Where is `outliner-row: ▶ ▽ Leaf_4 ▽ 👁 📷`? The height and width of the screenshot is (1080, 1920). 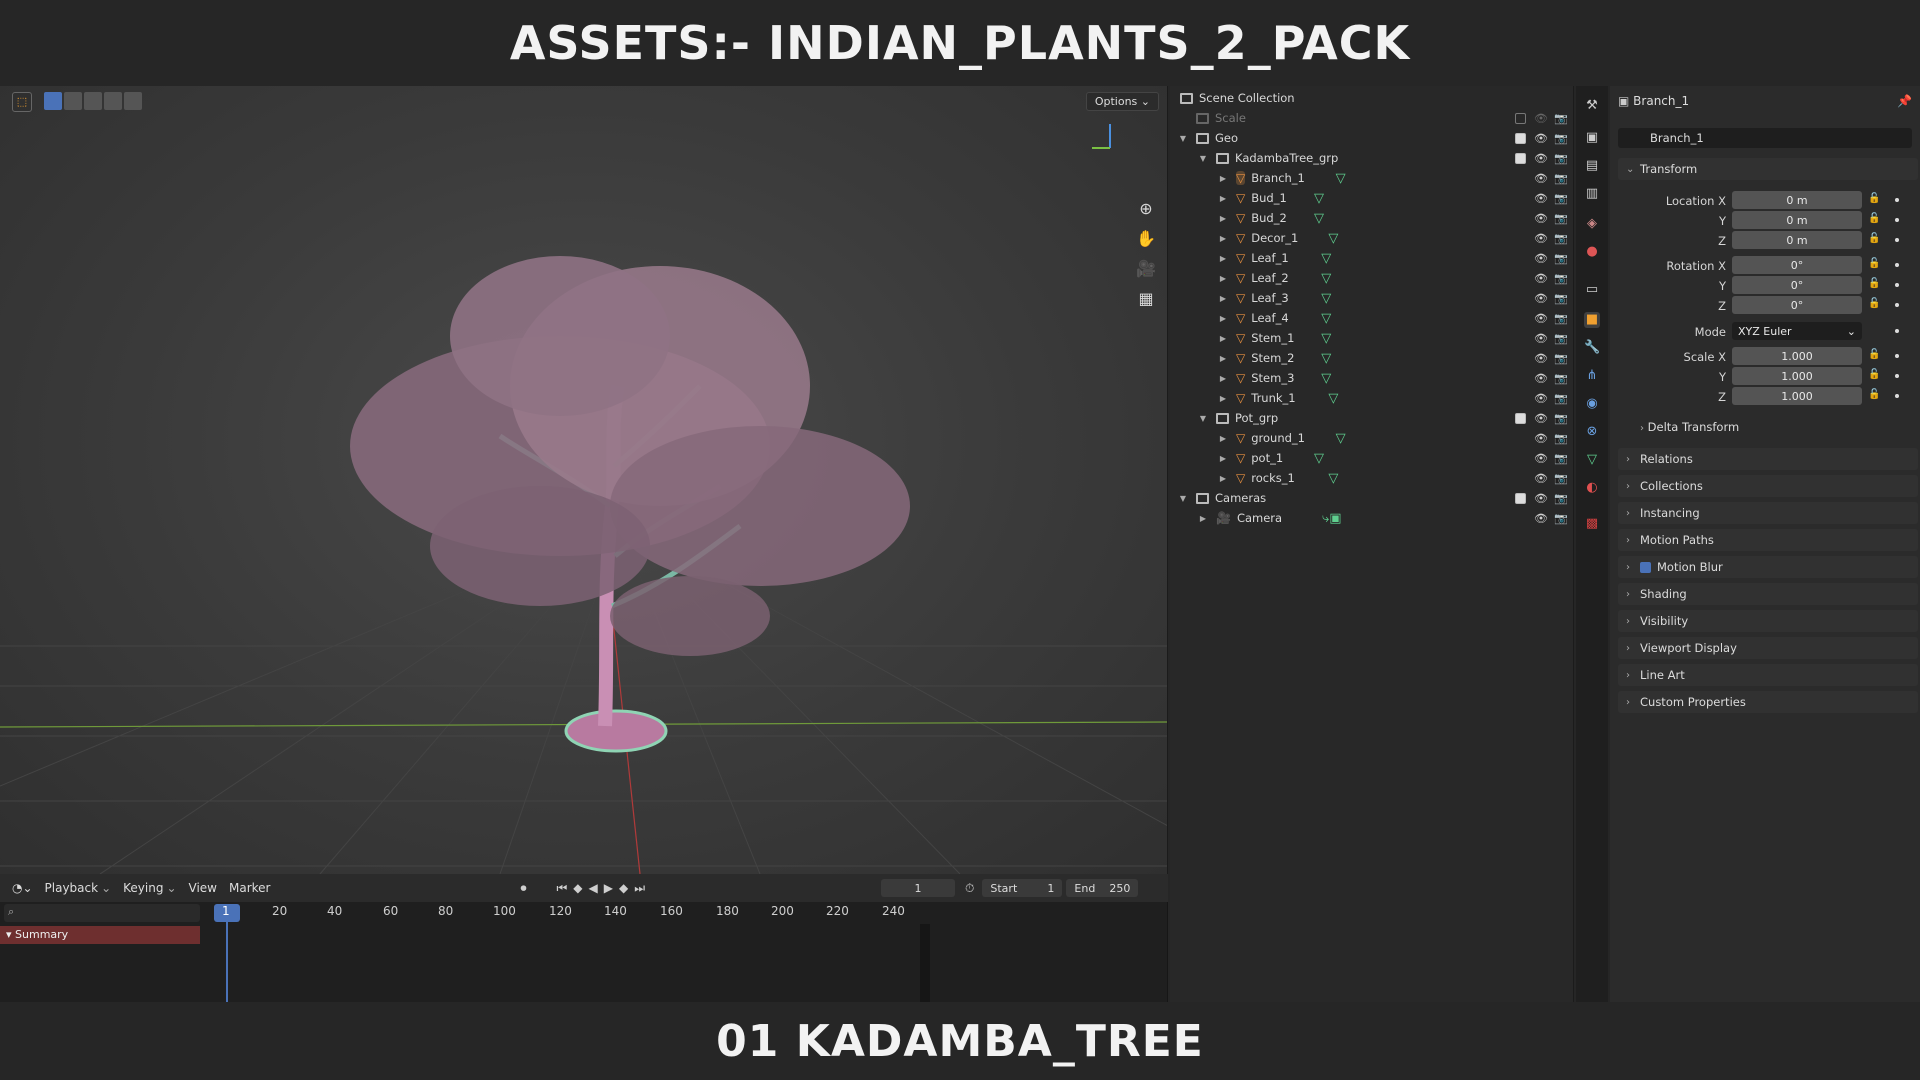
outliner-row: ▶ ▽ Leaf_4 ▽ 👁 📷 is located at coordinates (1372, 318).